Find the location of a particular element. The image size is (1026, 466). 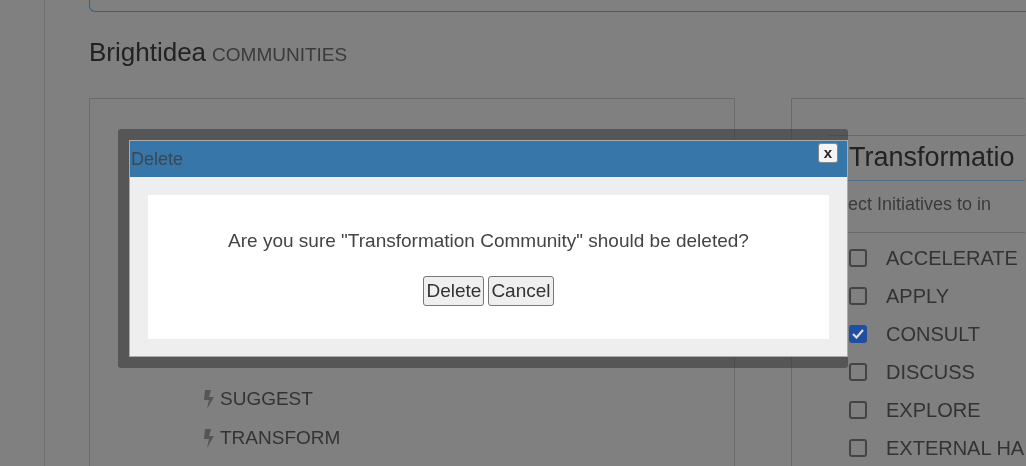

initiative-label: DISCUSS is located at coordinates (930, 372).